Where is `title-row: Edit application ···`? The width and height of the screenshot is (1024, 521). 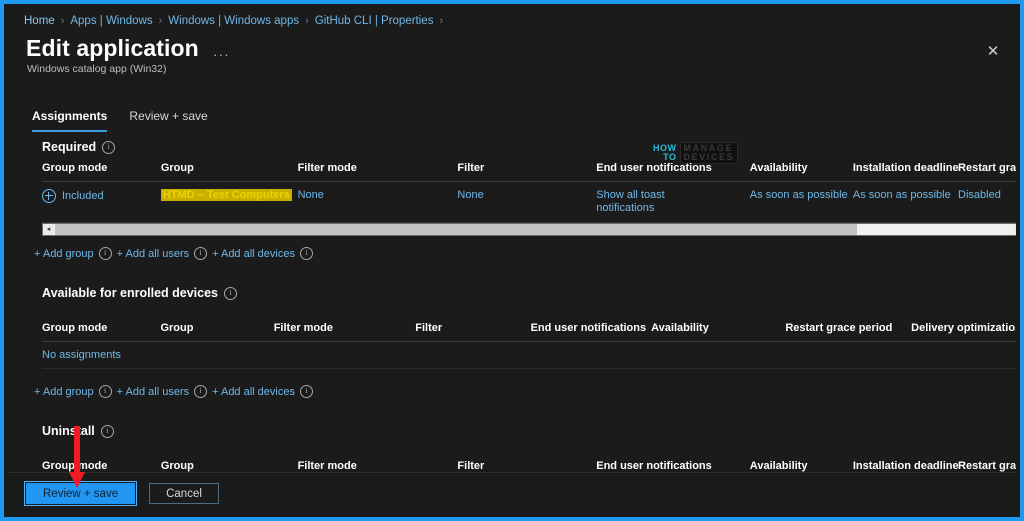
title-row: Edit application ··· is located at coordinates (128, 48).